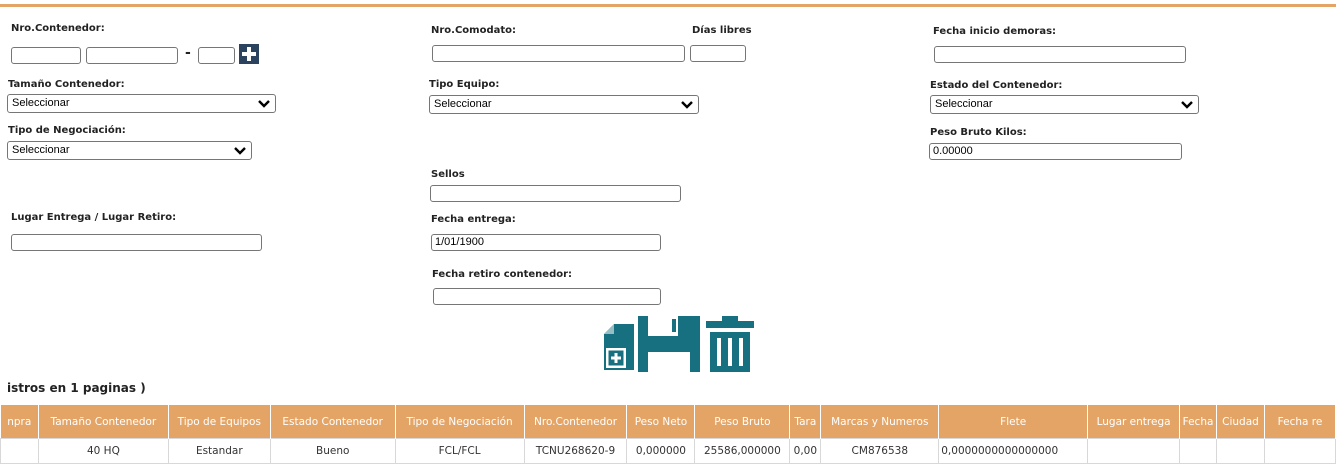  I want to click on estado-contenedor-selected: Seleccionar, so click(964, 104).